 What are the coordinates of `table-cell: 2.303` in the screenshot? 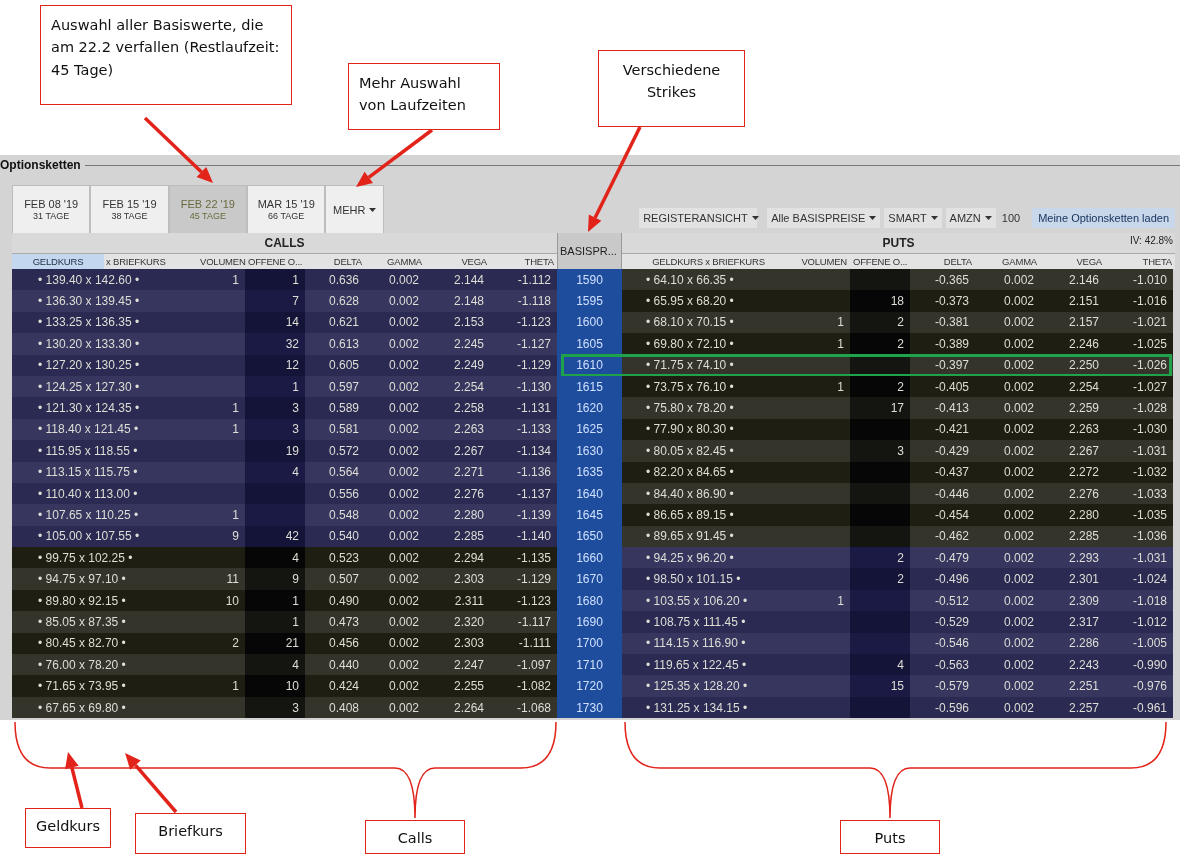 It's located at (457, 643).